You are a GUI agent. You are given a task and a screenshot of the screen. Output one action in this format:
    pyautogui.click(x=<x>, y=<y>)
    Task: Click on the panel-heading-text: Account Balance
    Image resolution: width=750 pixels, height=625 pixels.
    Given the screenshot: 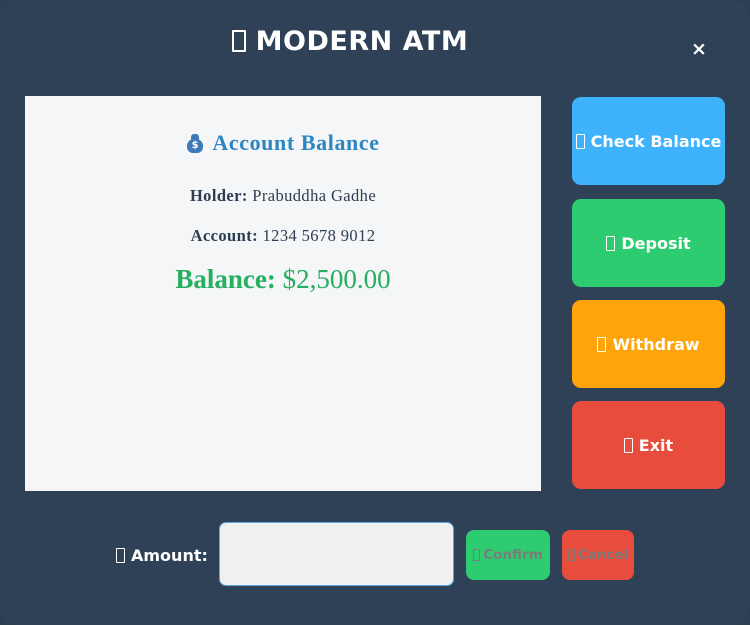 What is the action you would take?
    pyautogui.click(x=296, y=142)
    